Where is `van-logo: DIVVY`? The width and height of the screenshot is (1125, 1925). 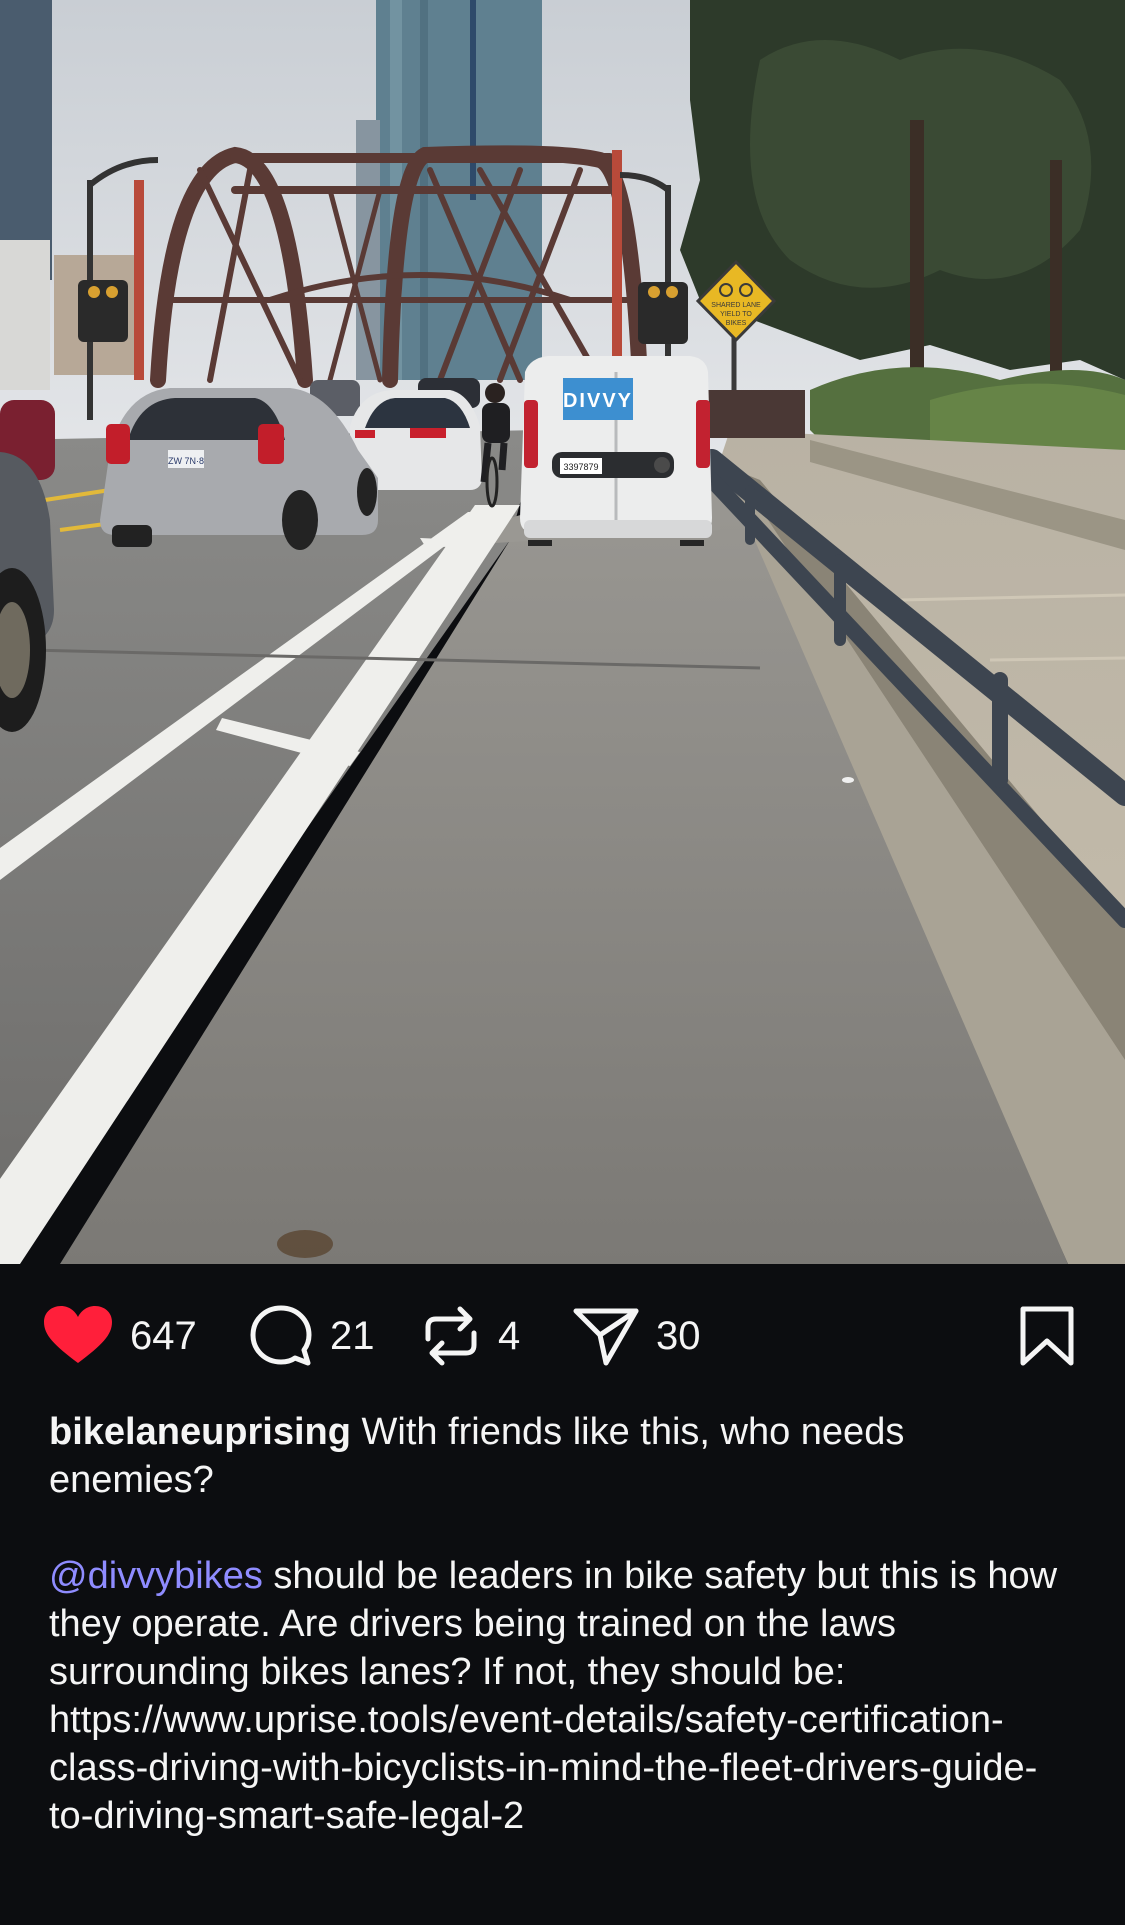
van-logo: DIVVY is located at coordinates (598, 401).